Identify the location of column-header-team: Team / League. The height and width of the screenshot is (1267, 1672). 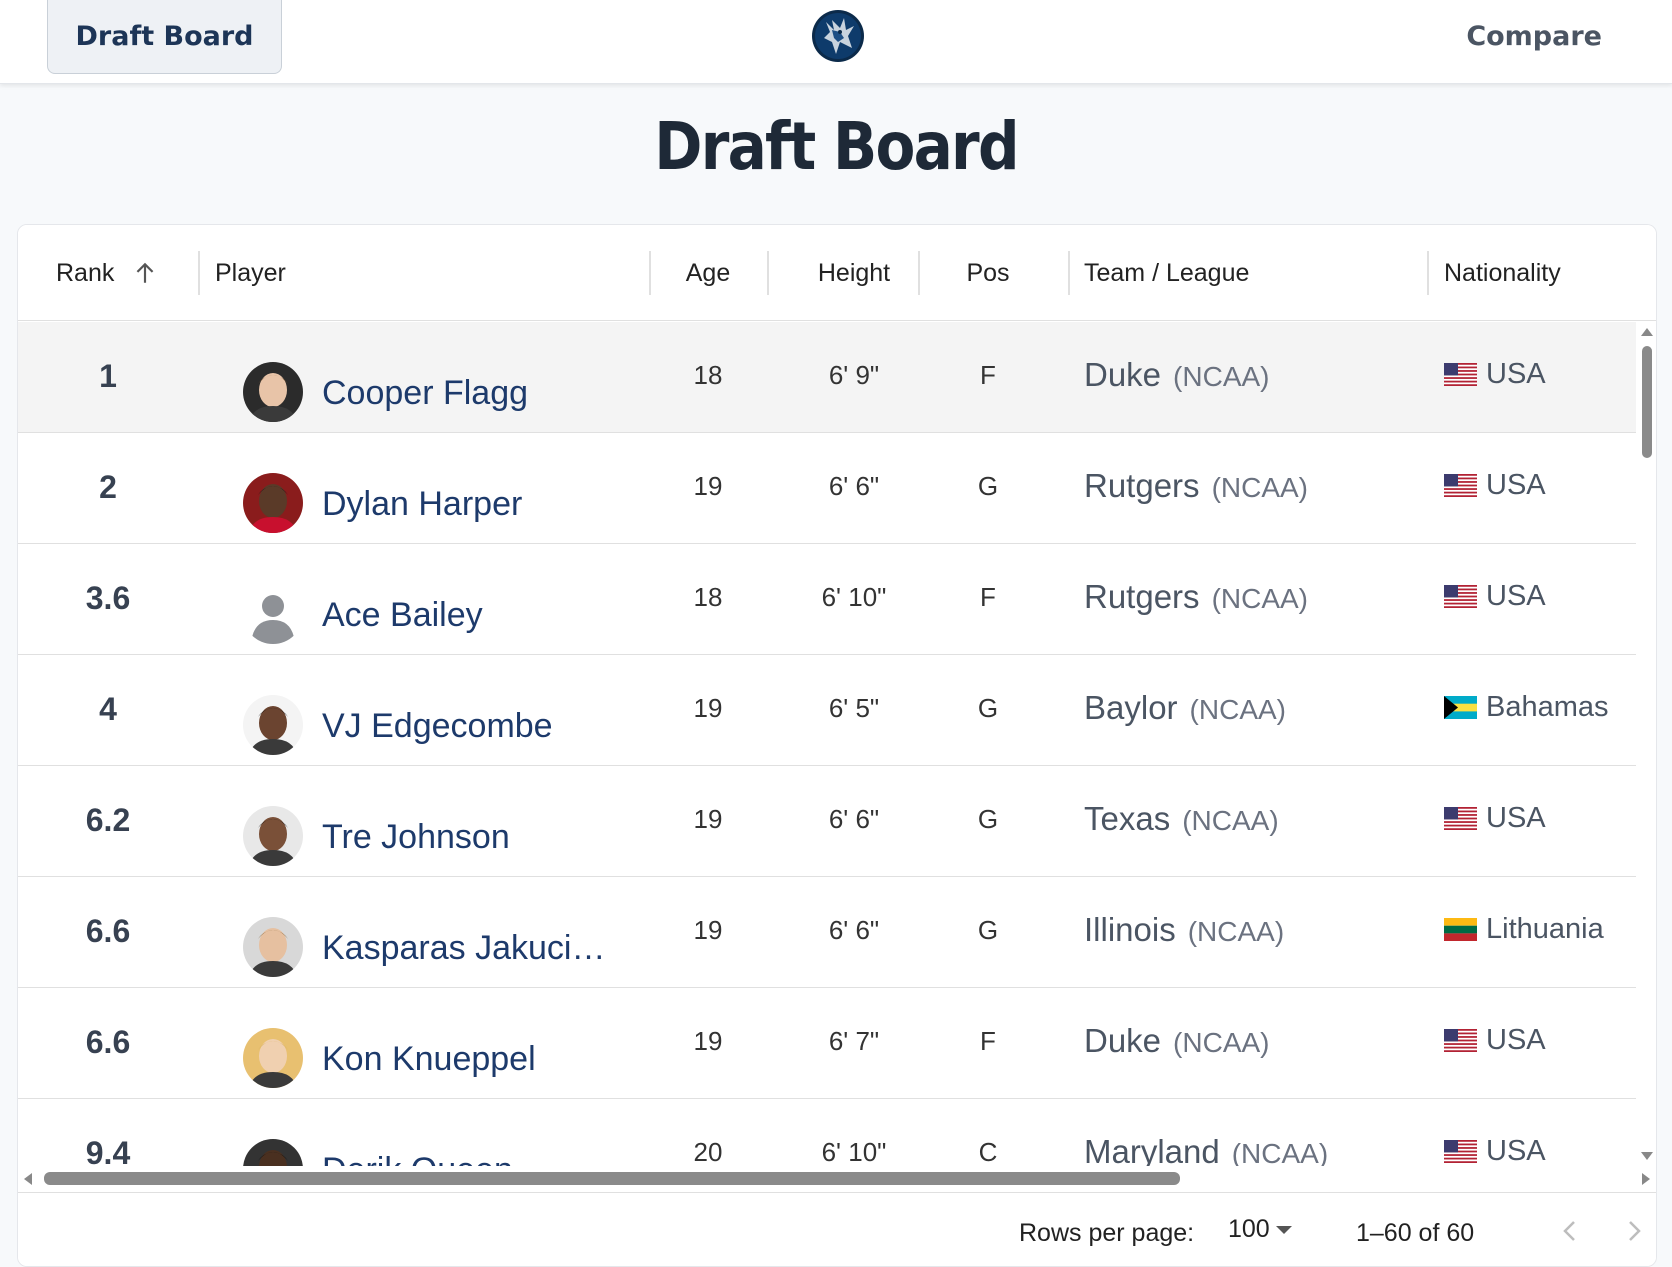
(1166, 273).